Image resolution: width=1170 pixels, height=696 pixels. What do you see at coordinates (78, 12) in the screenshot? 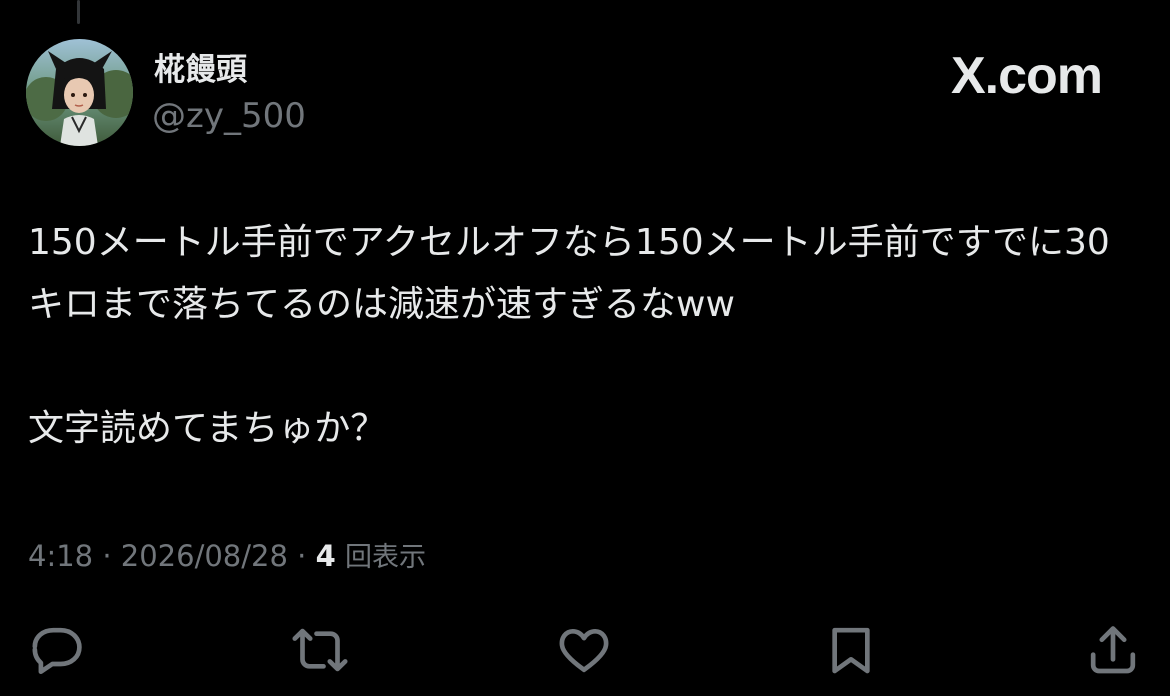
I see `thread-connector-line` at bounding box center [78, 12].